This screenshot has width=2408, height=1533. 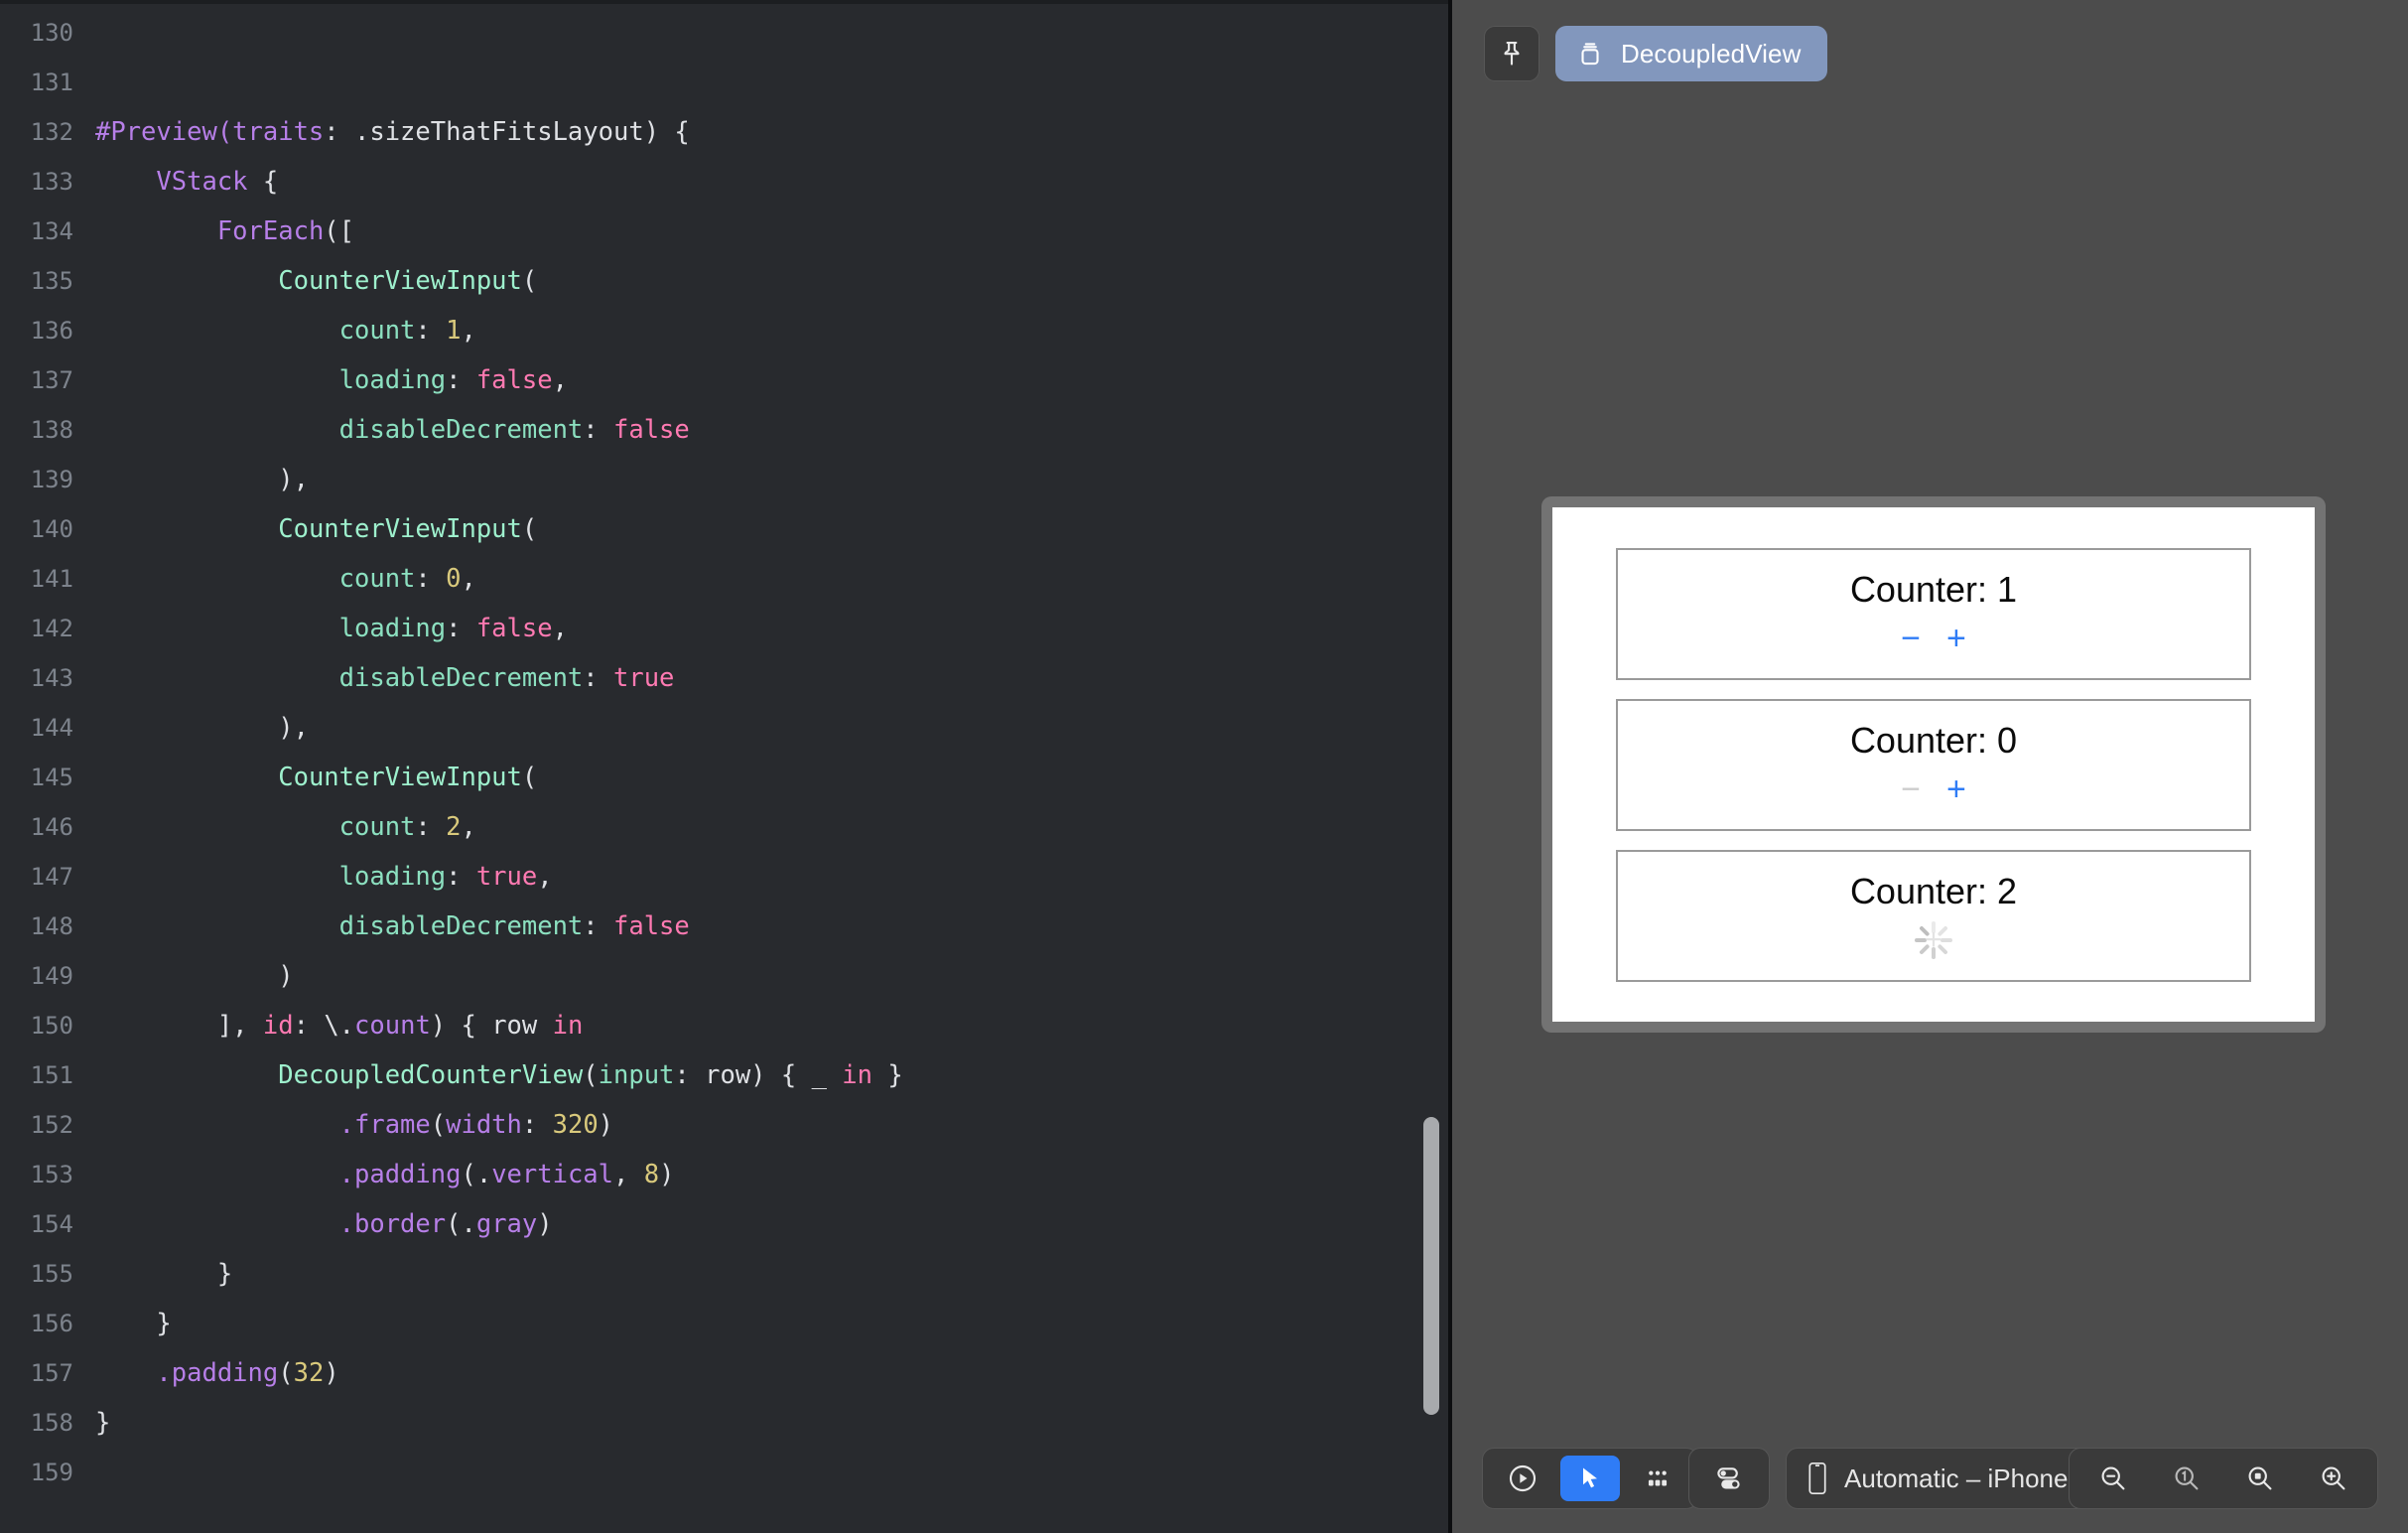 I want to click on code-line: 156 }, so click(x=726, y=1323).